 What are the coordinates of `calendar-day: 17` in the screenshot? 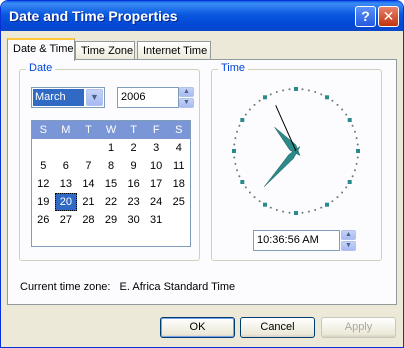 It's located at (156, 184).